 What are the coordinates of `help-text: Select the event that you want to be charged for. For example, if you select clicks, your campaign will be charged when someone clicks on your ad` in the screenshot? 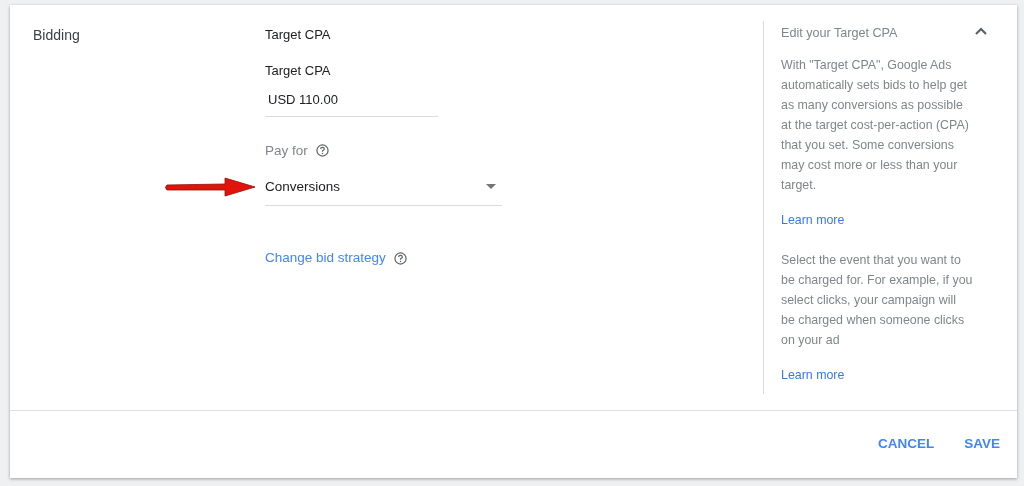 It's located at (877, 300).